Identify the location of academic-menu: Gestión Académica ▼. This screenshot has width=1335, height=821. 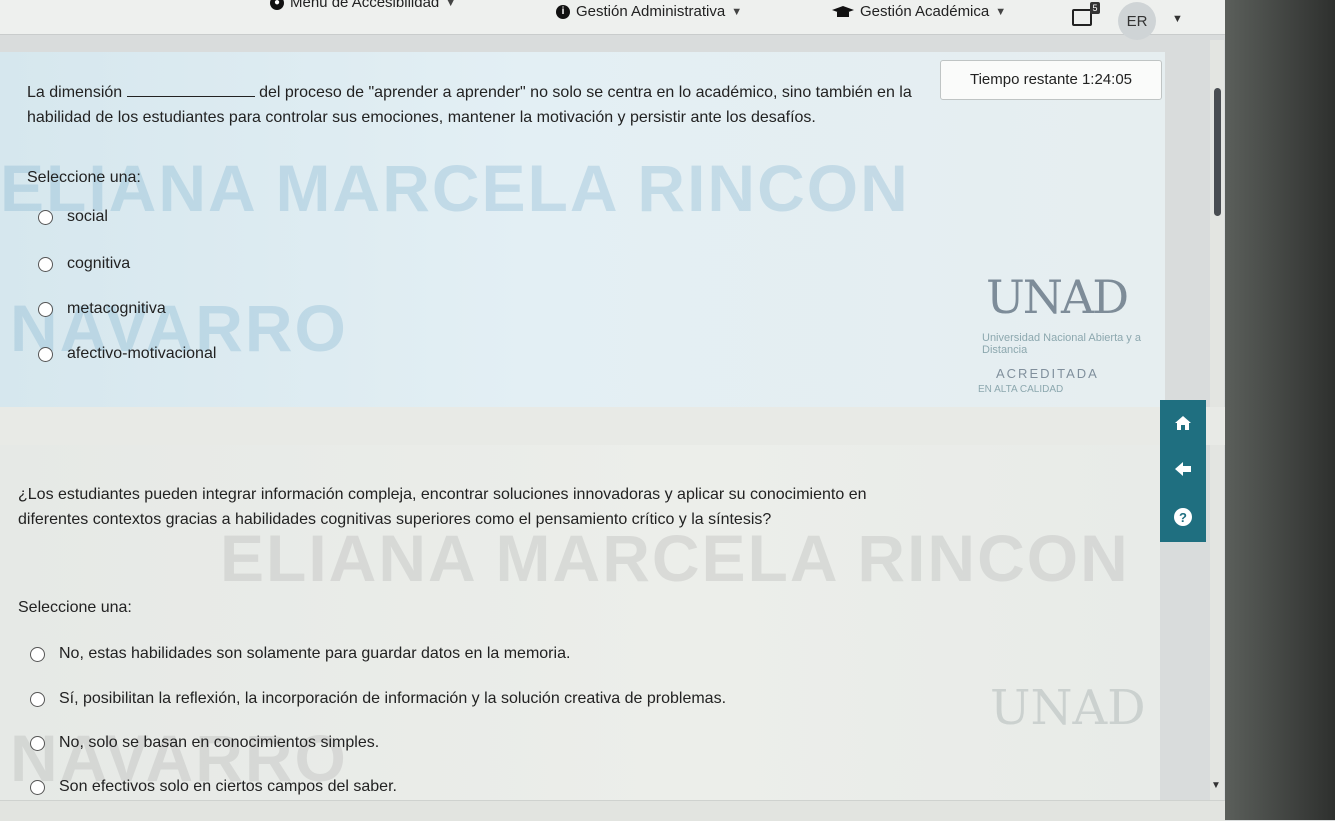
(919, 11).